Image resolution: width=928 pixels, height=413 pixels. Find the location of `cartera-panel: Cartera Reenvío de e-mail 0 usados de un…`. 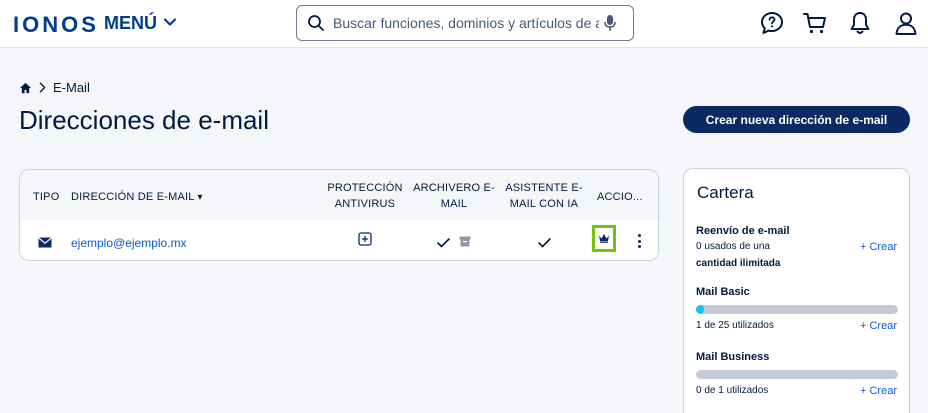

cartera-panel: Cartera Reenvío de e-mail 0 usados de un… is located at coordinates (796, 290).